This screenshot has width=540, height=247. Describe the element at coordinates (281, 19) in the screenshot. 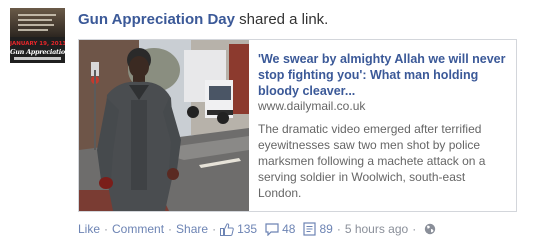

I see `story-action: shared a link.` at that location.